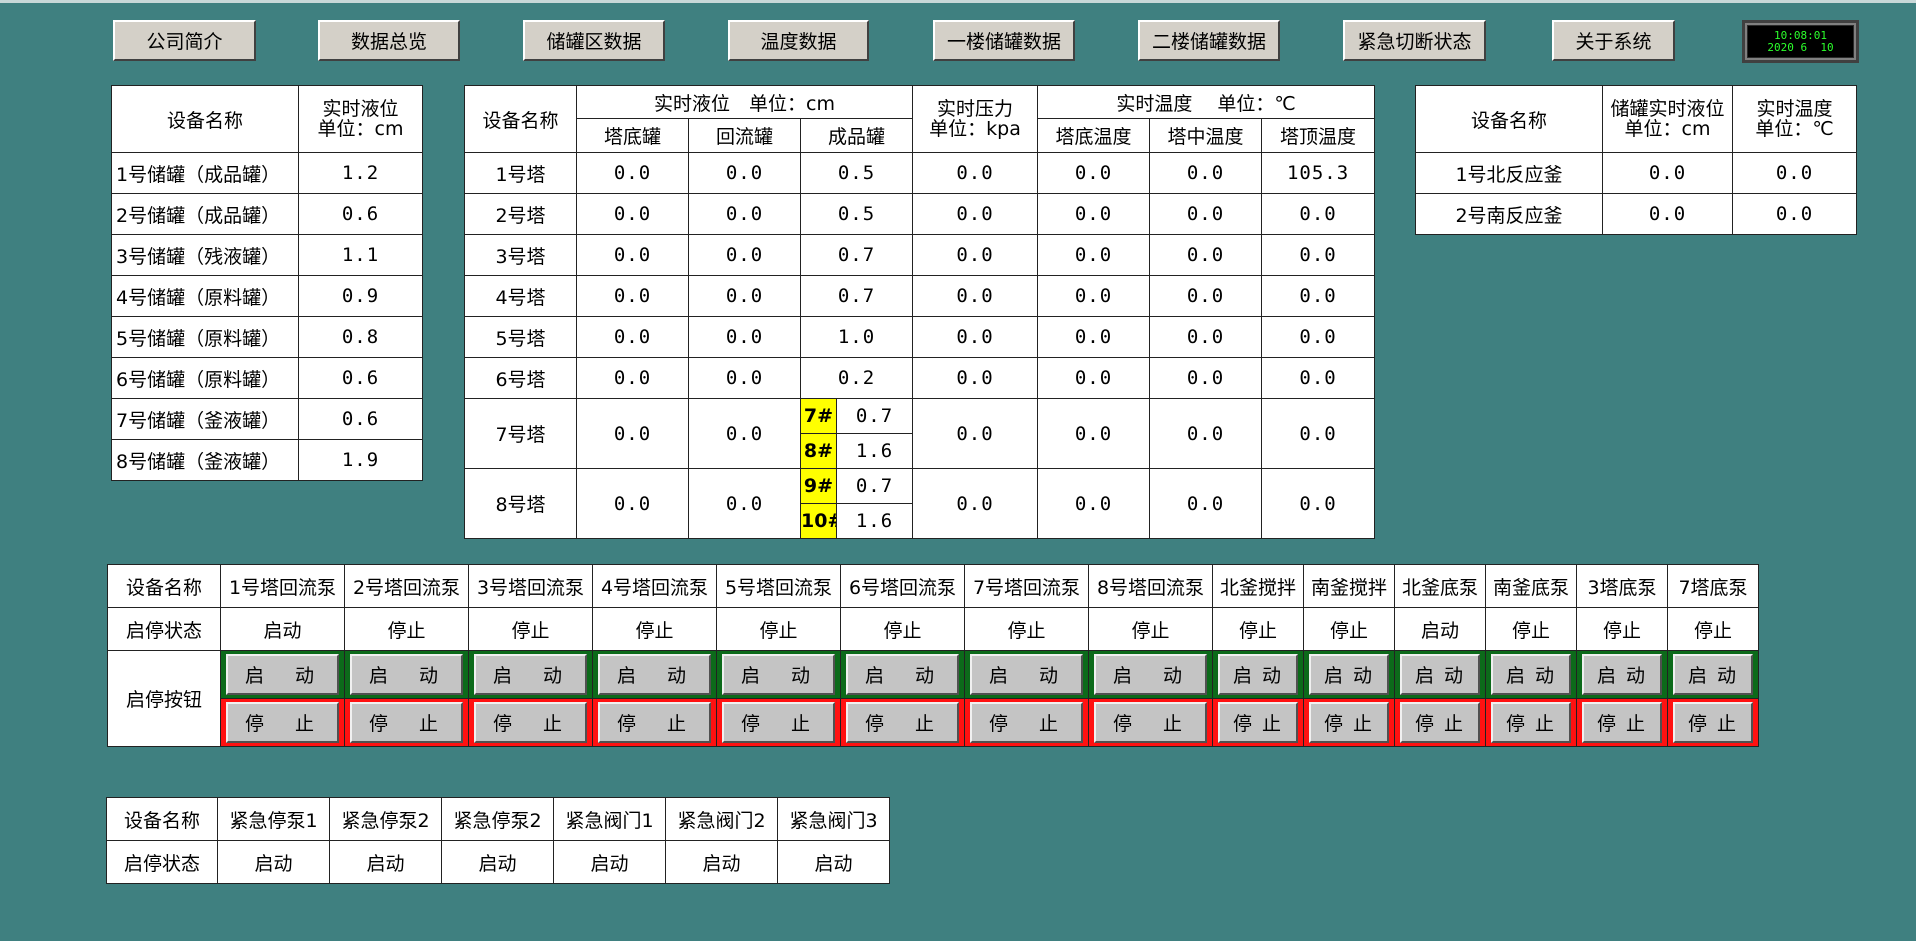 The image size is (1916, 941). What do you see at coordinates (1094, 135) in the screenshot?
I see `tower-subheader-bottom-temp: 塔底温度` at bounding box center [1094, 135].